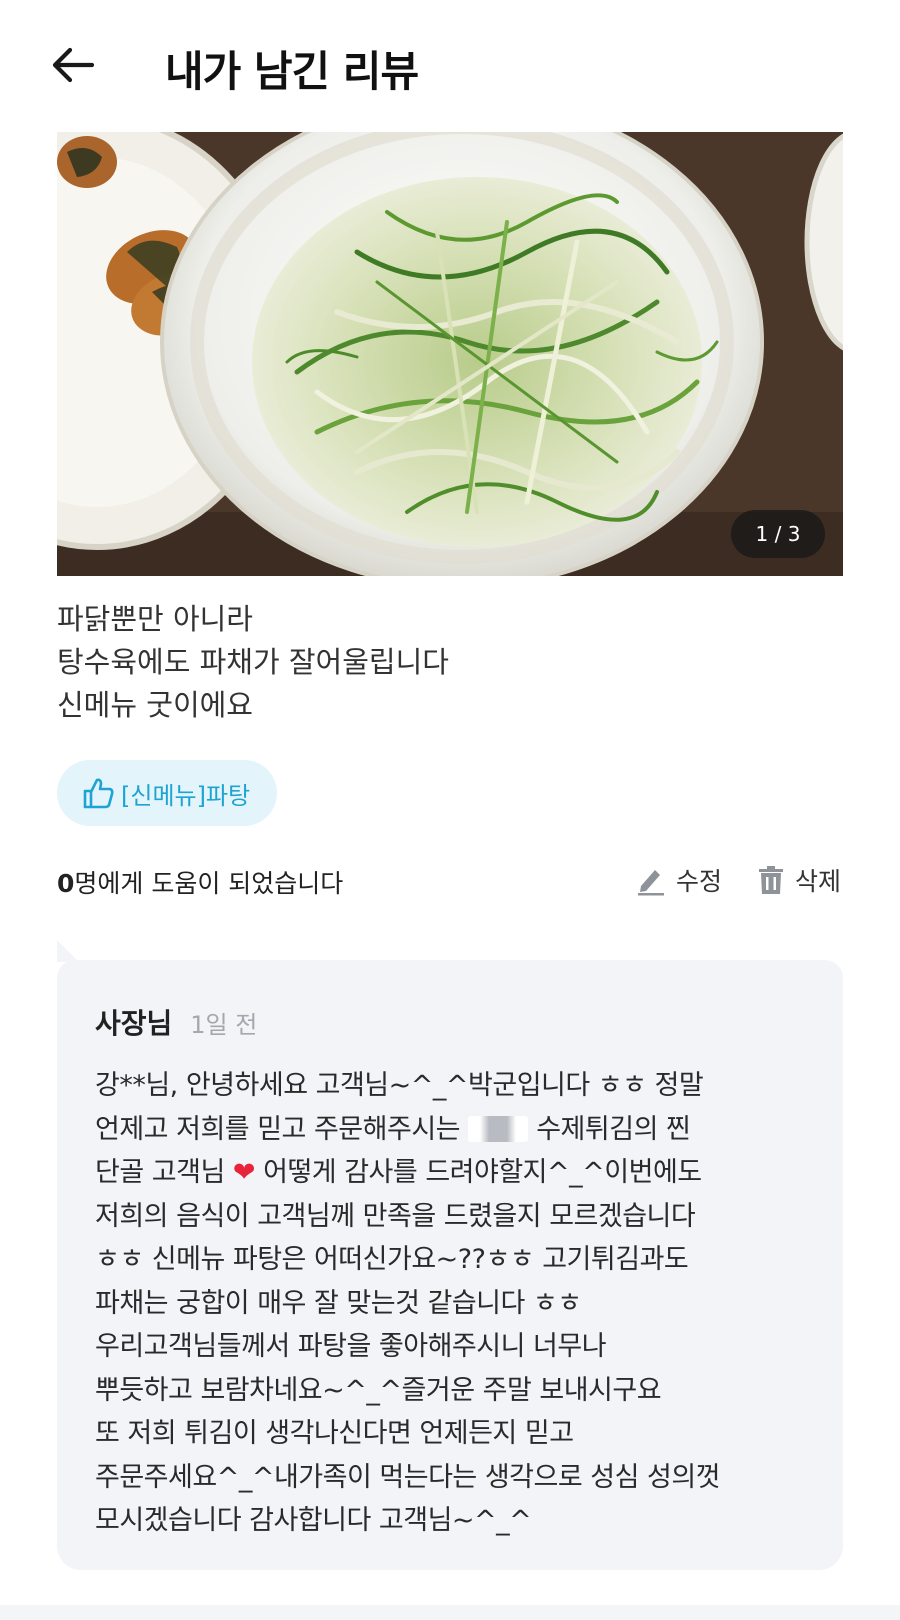 This screenshot has width=900, height=1620. I want to click on redacted-store-name, so click(498, 1128).